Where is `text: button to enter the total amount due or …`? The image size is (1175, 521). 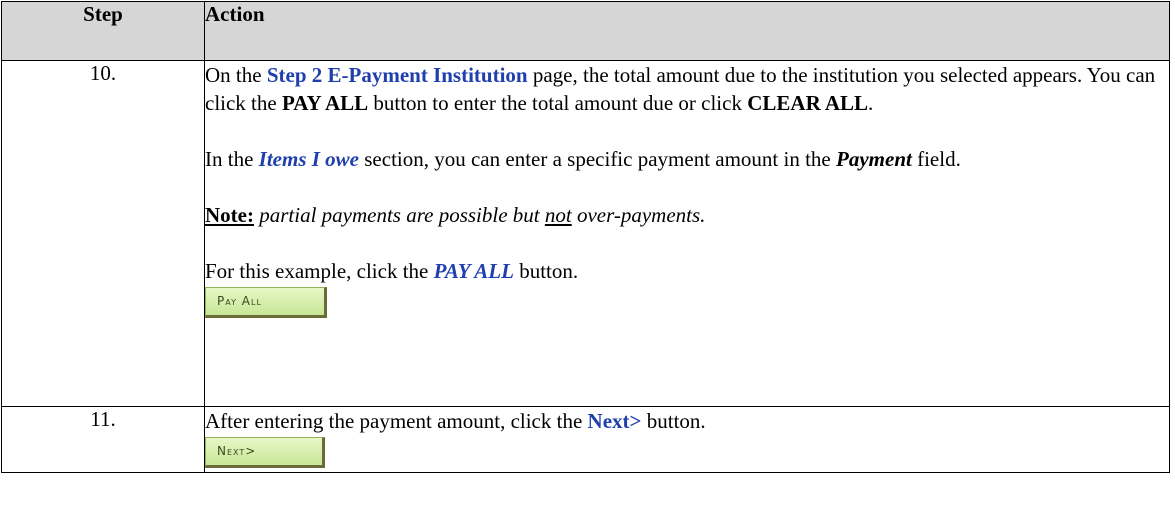 text: button to enter the total amount due or … is located at coordinates (558, 103).